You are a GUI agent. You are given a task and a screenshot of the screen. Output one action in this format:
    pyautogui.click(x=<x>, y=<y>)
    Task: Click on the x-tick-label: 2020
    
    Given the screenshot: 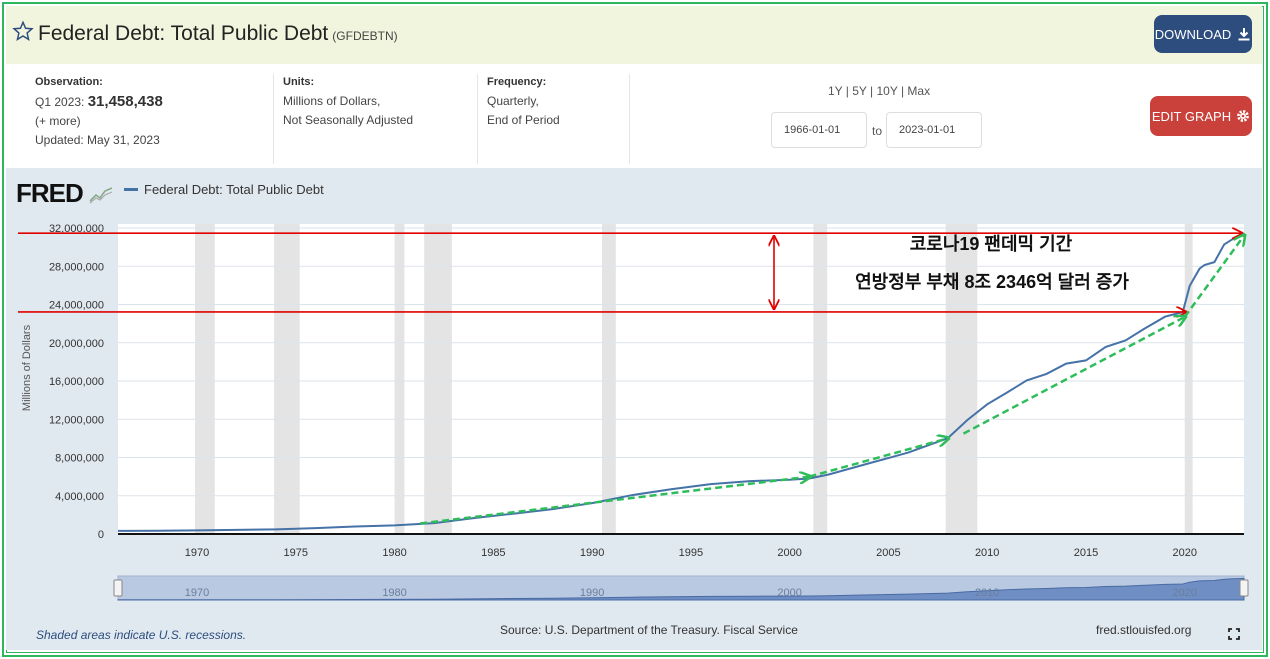 What is the action you would take?
    pyautogui.click(x=1184, y=553)
    